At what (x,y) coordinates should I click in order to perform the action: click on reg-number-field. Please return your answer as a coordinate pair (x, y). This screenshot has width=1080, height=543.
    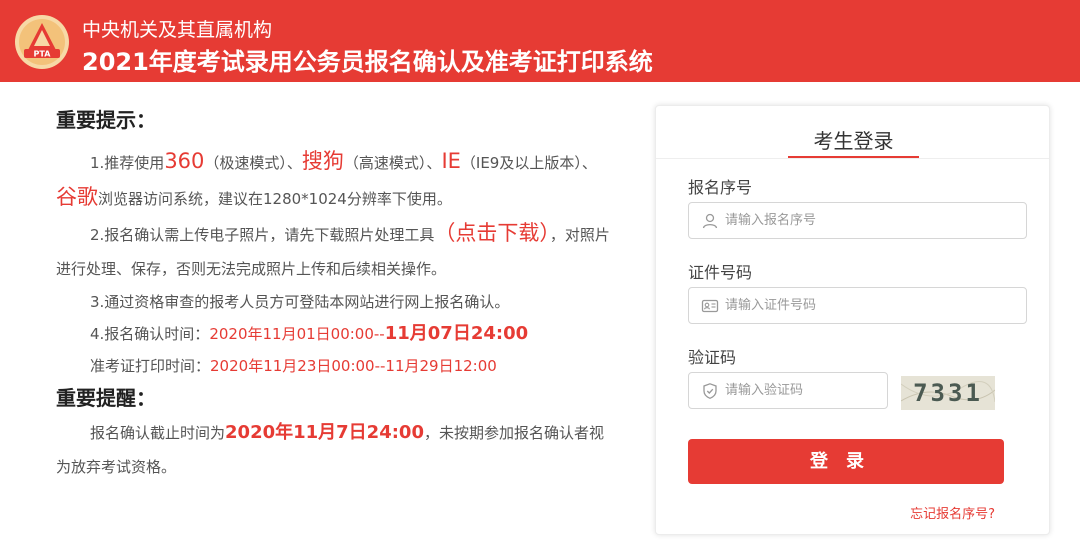
    Looking at the image, I should click on (857, 220).